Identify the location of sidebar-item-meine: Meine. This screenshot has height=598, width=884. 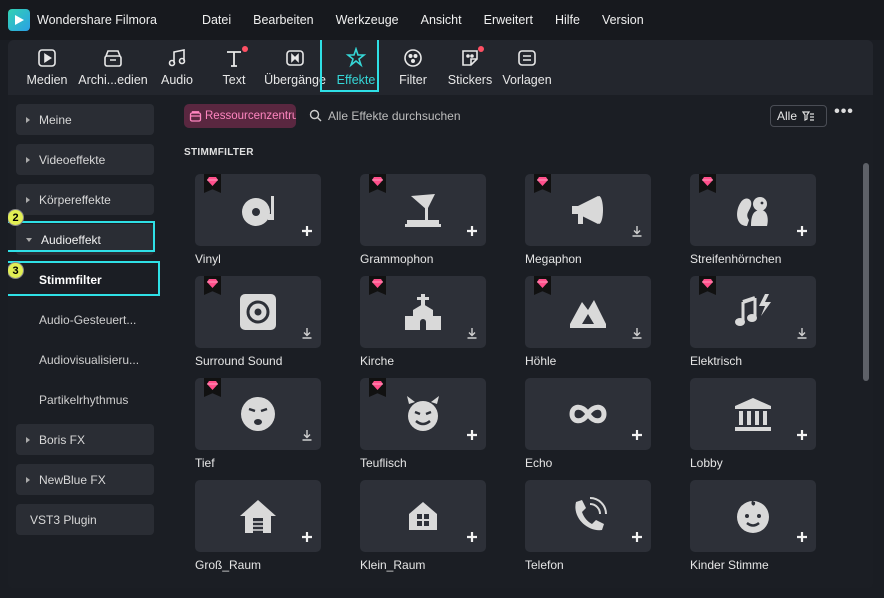
(85, 119).